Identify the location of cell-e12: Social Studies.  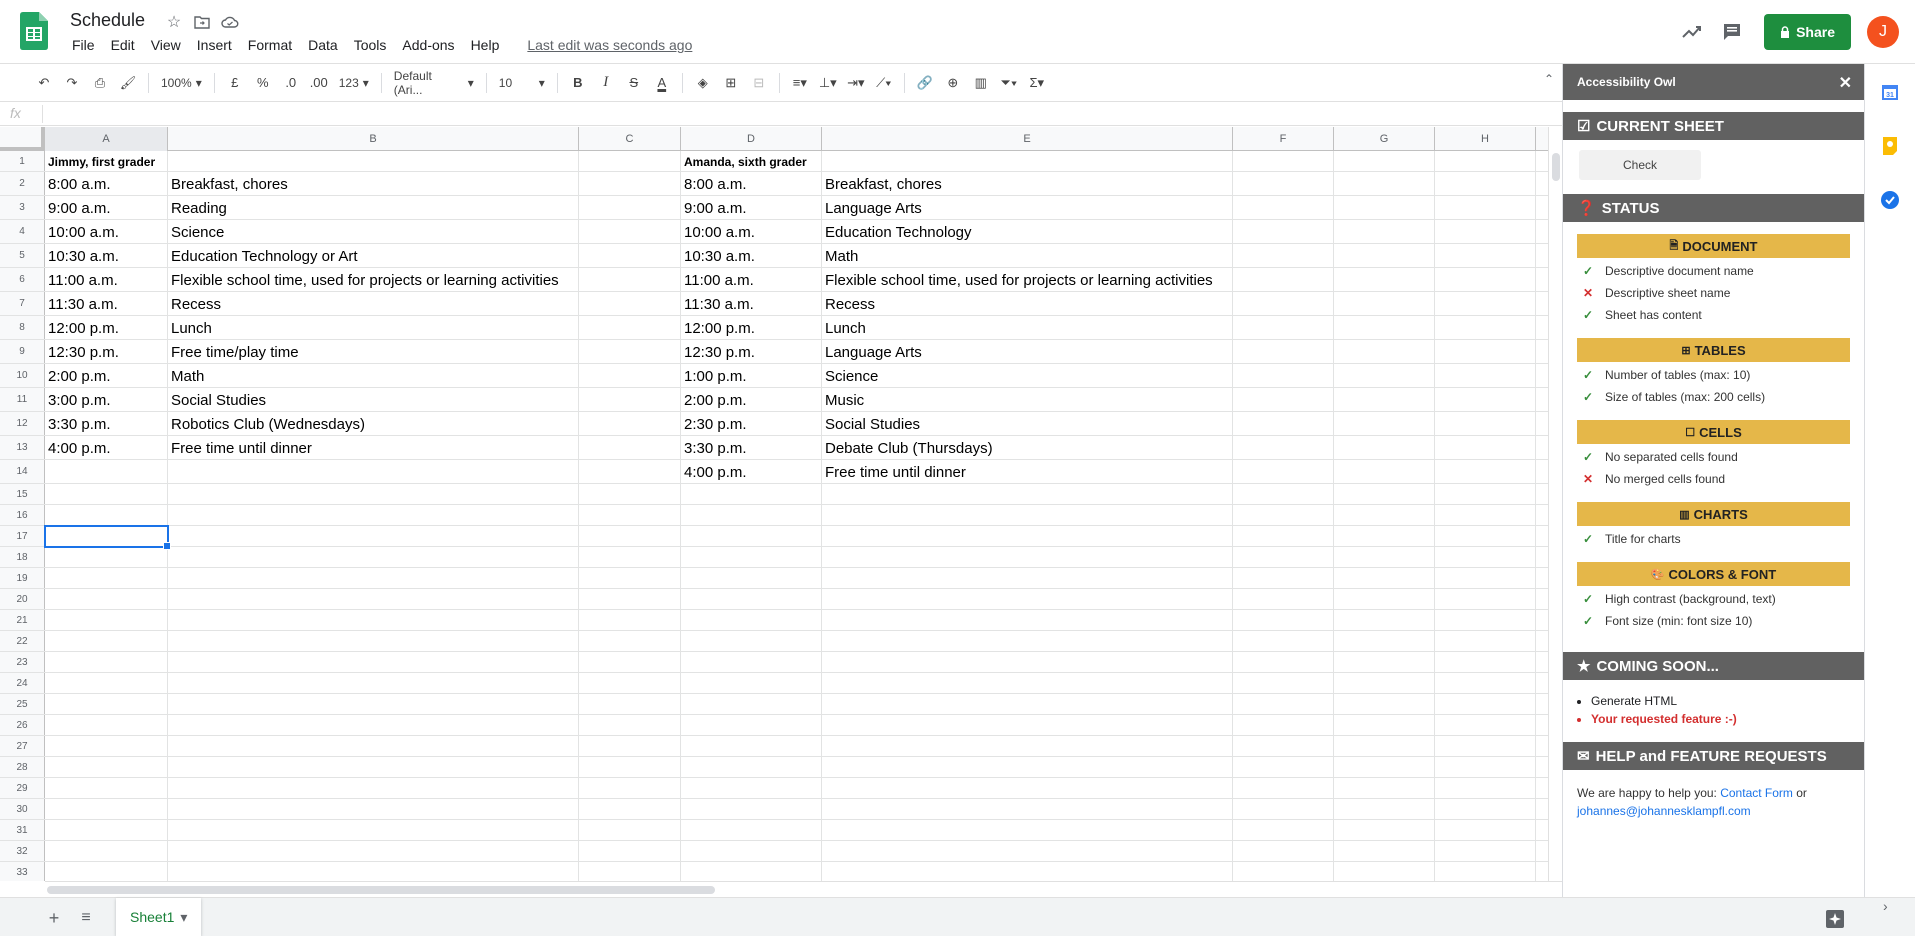
(1027, 423).